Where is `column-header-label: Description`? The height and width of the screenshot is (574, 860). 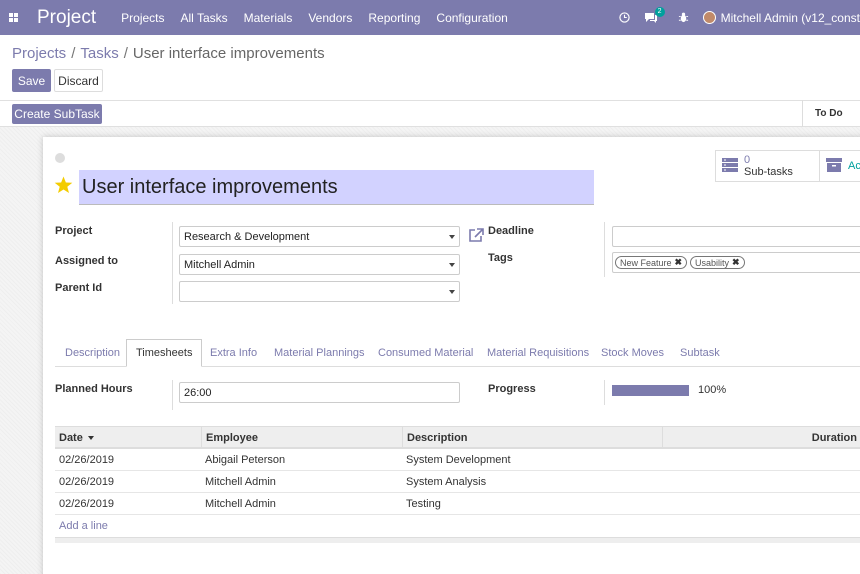 column-header-label: Description is located at coordinates (437, 437).